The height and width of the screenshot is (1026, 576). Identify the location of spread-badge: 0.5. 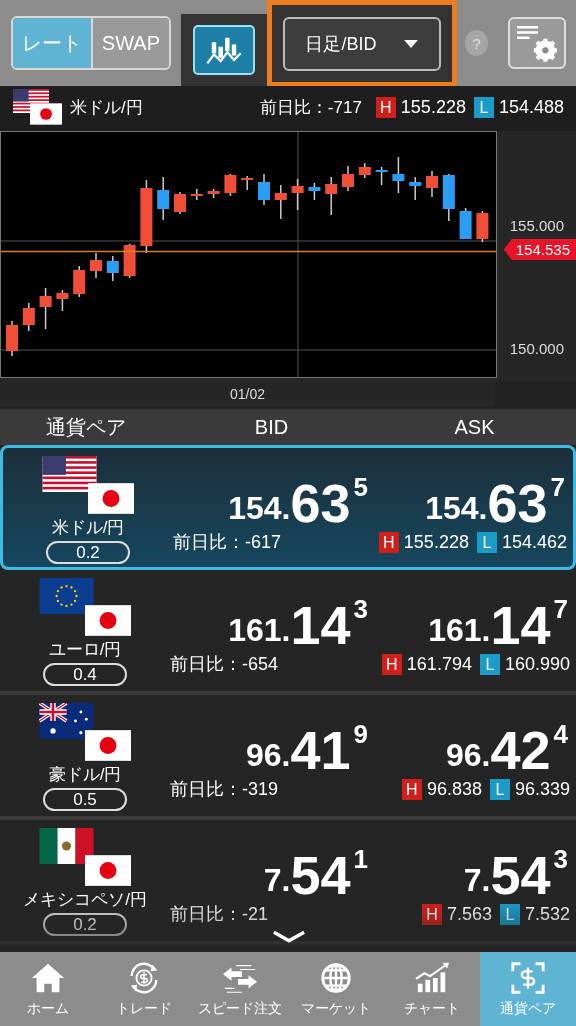
(85, 799).